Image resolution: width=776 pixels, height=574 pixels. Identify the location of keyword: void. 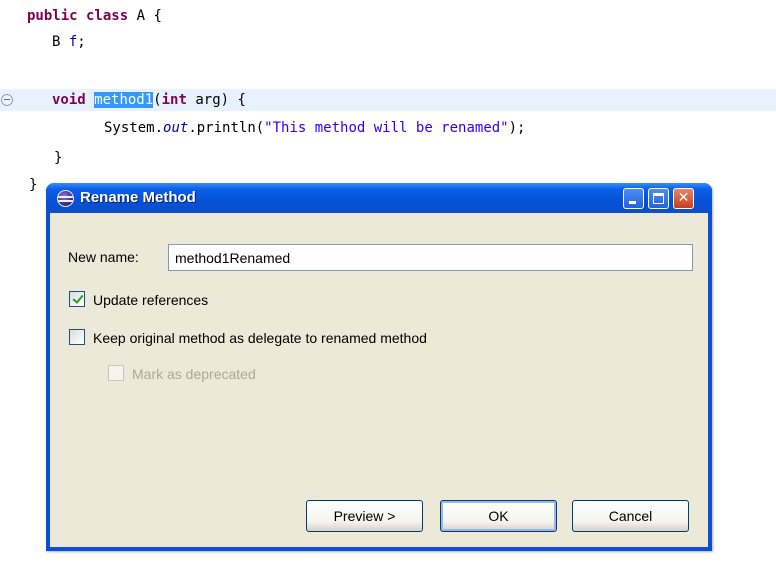
(69, 100).